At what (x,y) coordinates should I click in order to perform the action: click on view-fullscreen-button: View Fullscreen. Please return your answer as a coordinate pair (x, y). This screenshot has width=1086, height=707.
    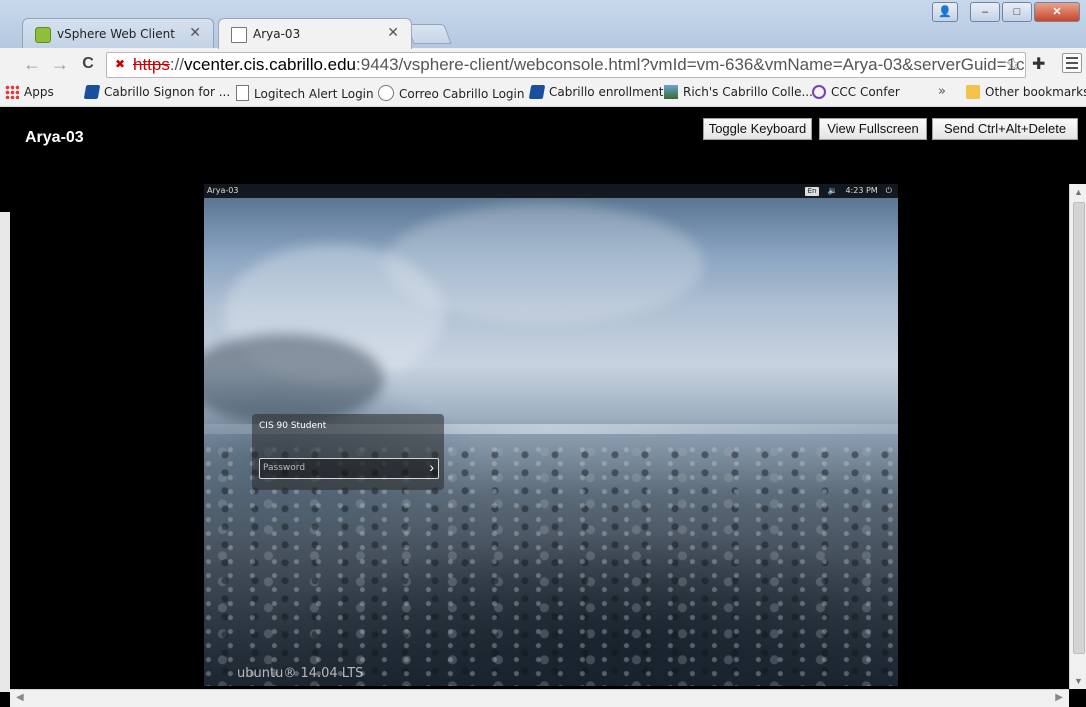
    Looking at the image, I should click on (873, 129).